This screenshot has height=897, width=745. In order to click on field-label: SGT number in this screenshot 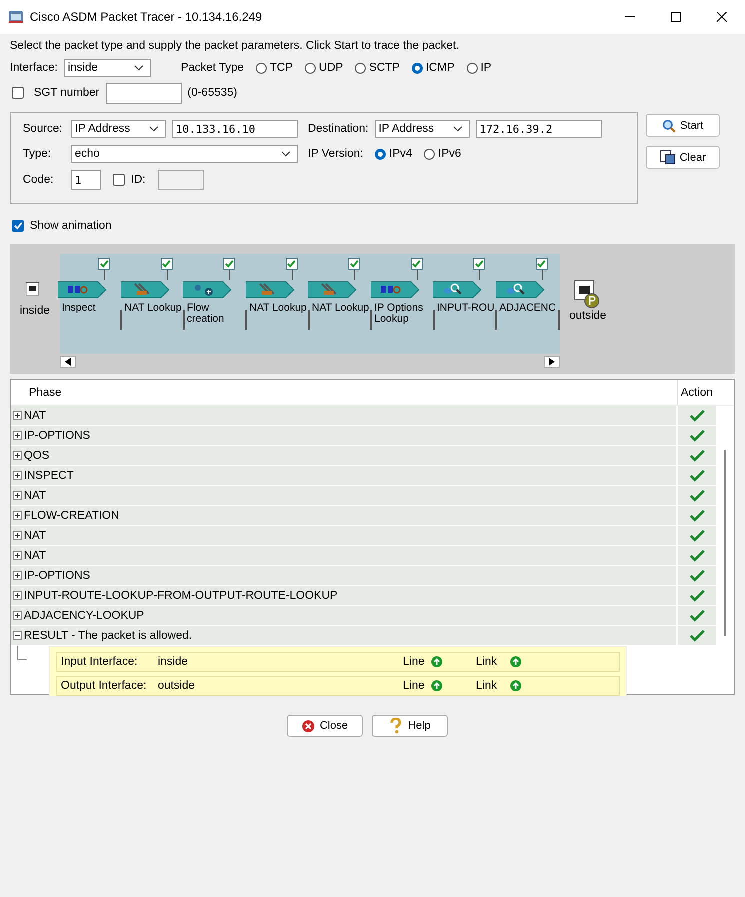, I will do `click(67, 93)`.